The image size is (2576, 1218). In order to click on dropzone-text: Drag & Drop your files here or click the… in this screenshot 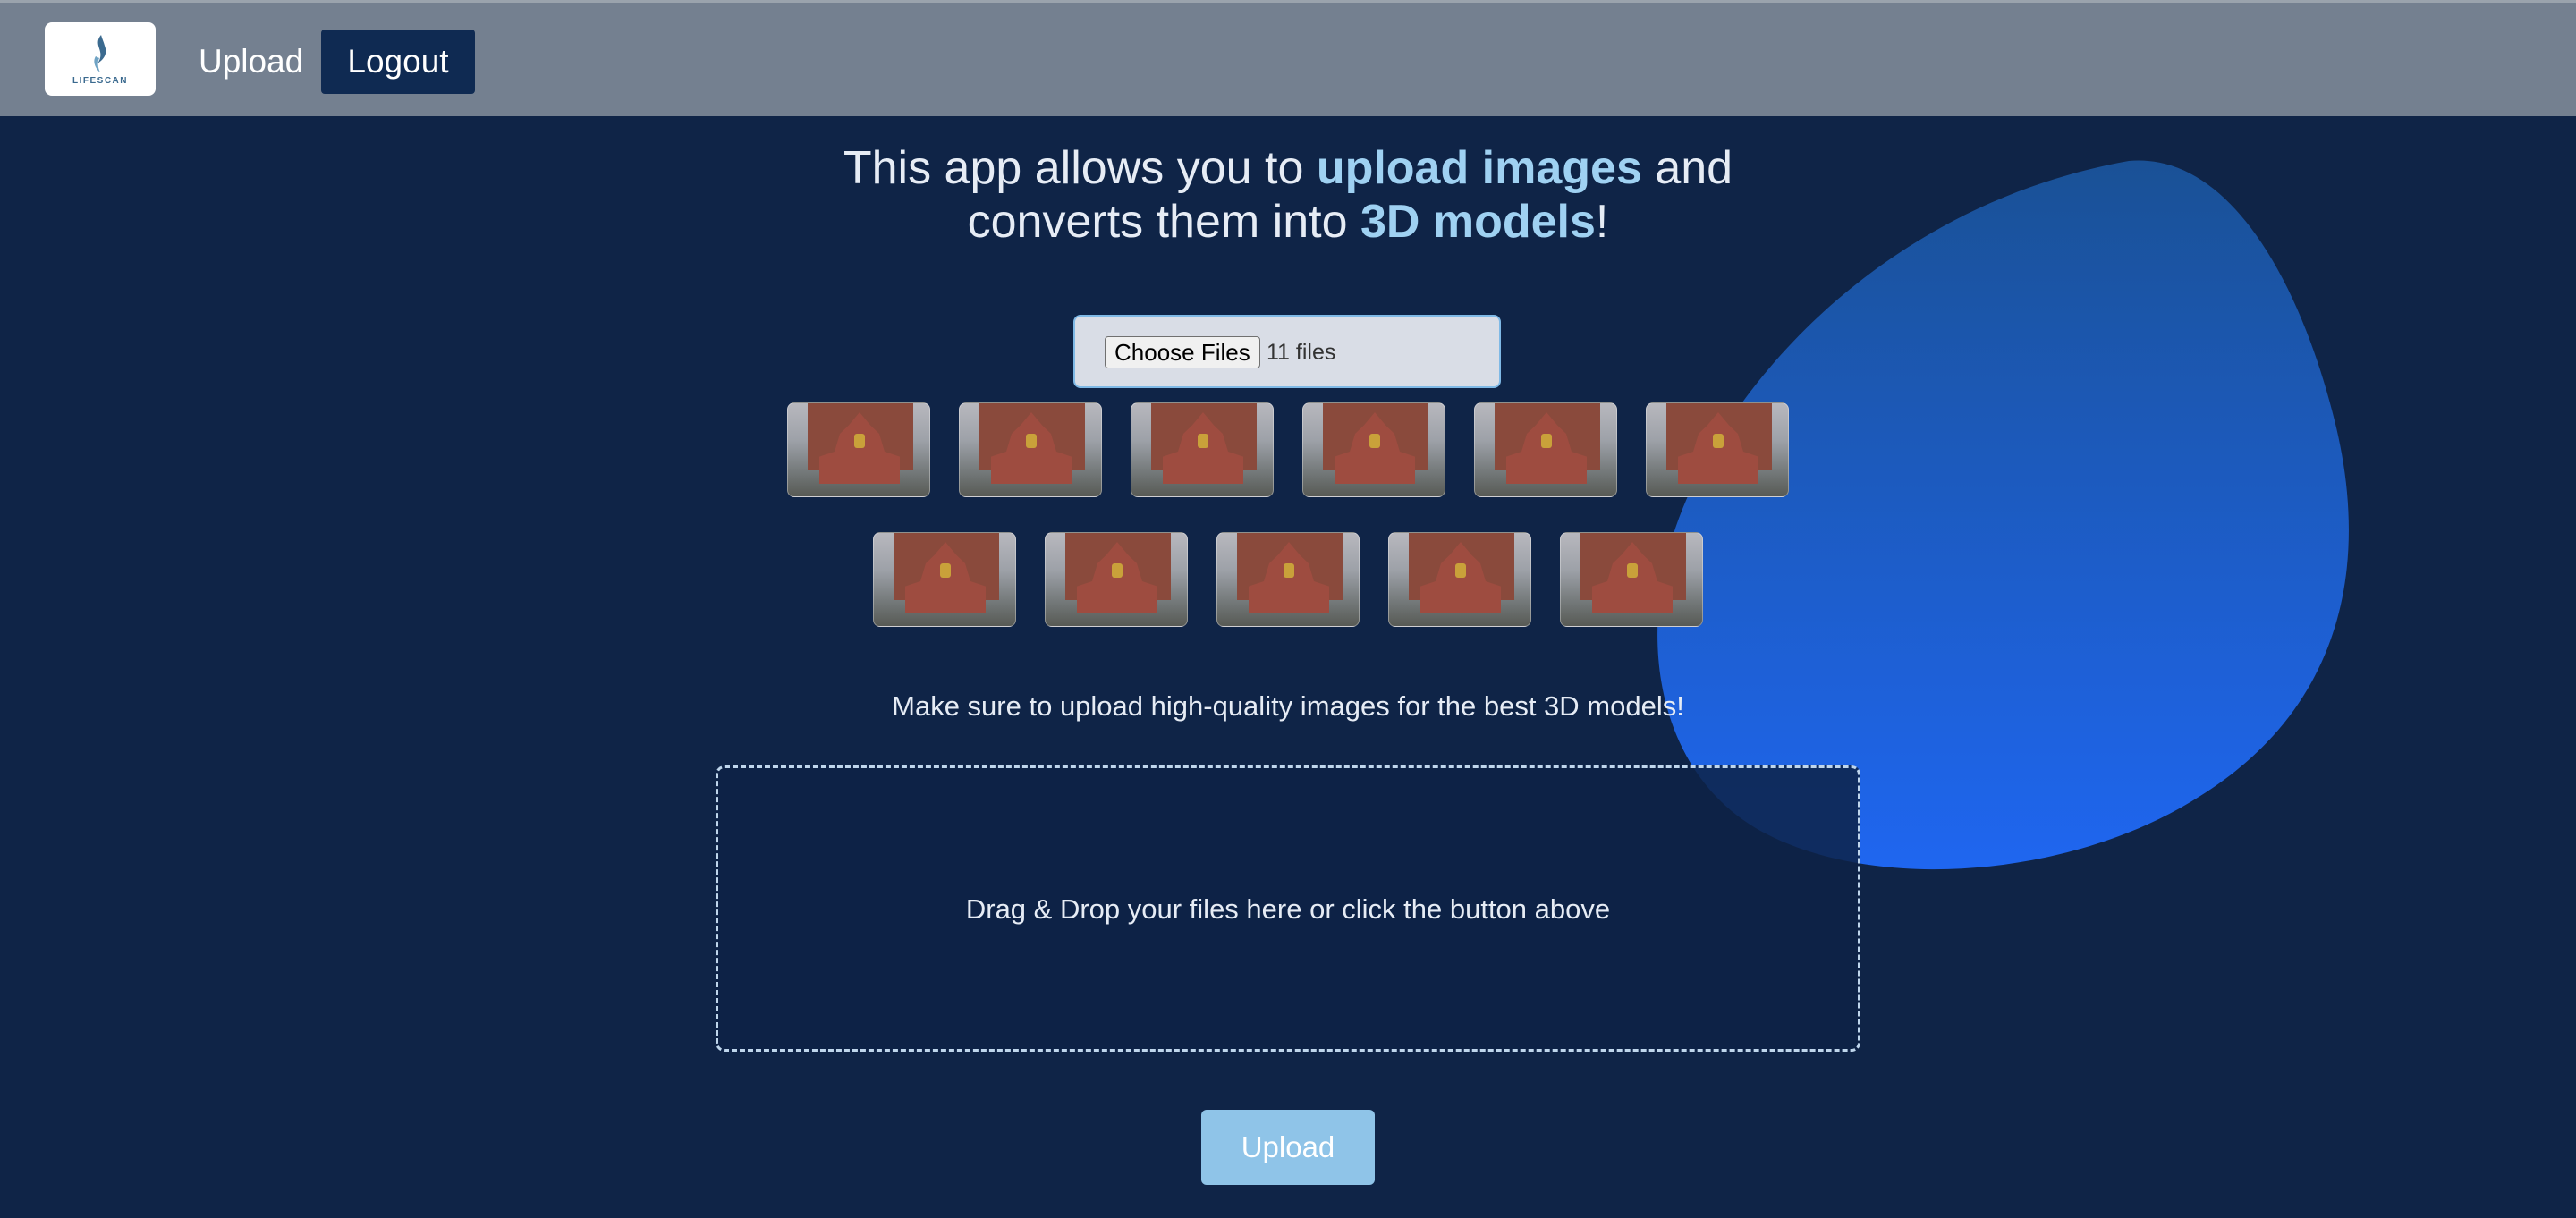, I will do `click(1288, 909)`.